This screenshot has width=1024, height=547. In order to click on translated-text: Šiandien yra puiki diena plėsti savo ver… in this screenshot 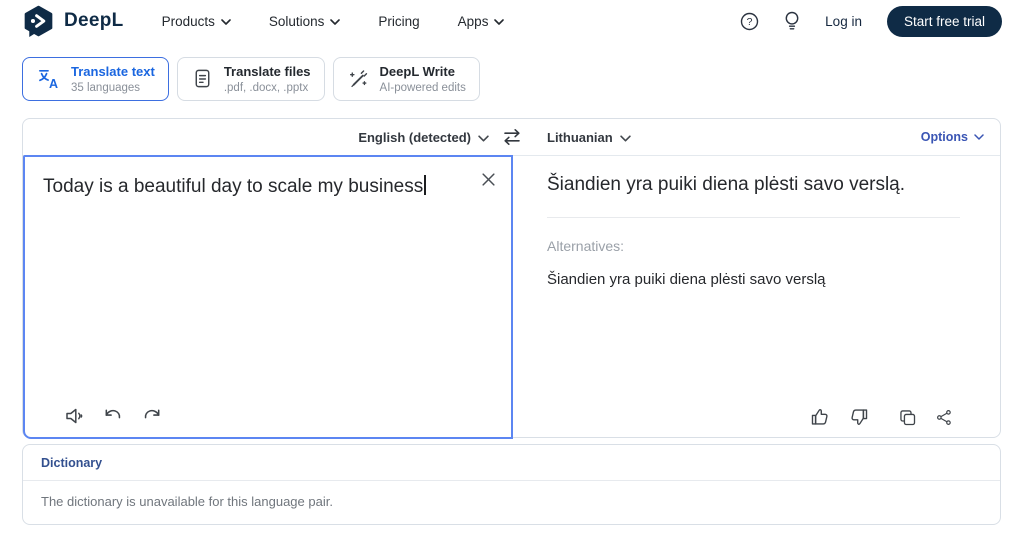, I will do `click(726, 184)`.